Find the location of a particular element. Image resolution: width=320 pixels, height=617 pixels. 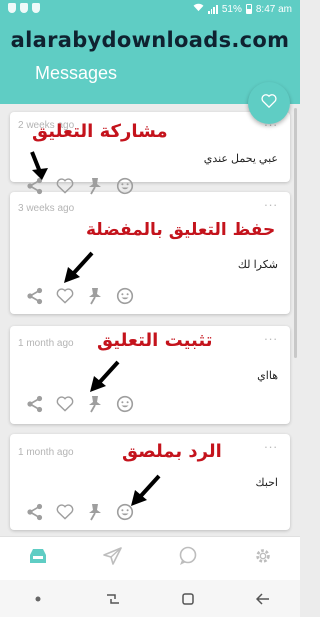

message-text: هااي is located at coordinates (267, 376).